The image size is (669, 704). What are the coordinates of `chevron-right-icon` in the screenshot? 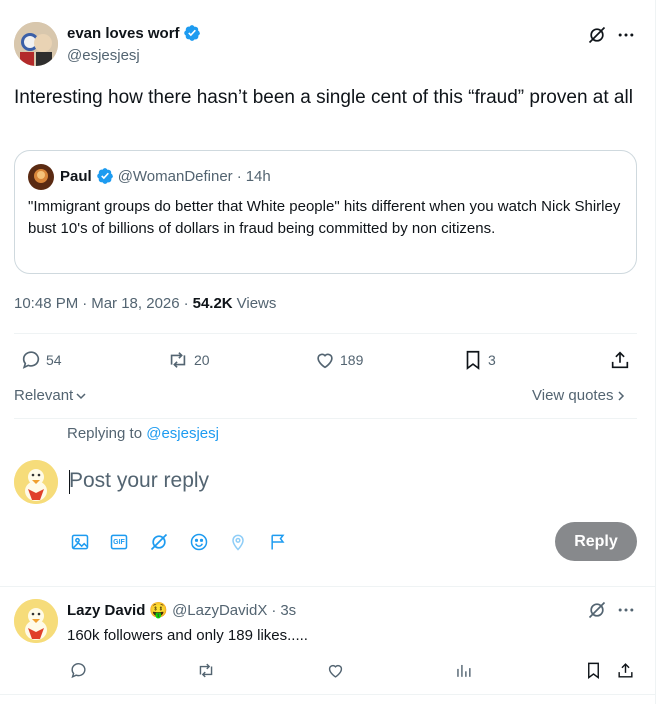 It's located at (621, 395).